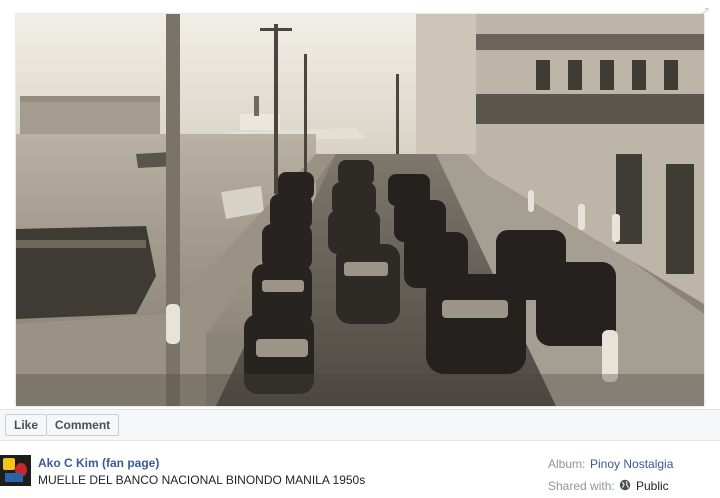 This screenshot has width=720, height=498. Describe the element at coordinates (625, 485) in the screenshot. I see `globe-icon` at that location.